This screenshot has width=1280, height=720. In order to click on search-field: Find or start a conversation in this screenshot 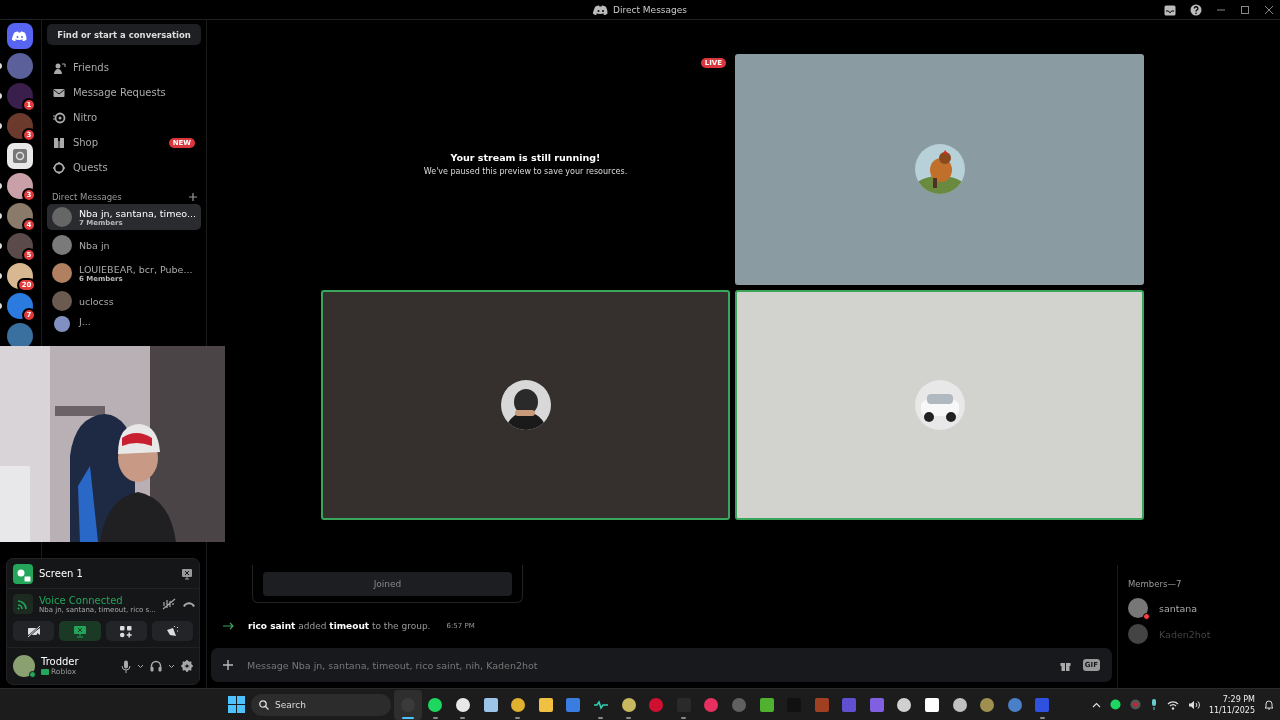, I will do `click(123, 34)`.